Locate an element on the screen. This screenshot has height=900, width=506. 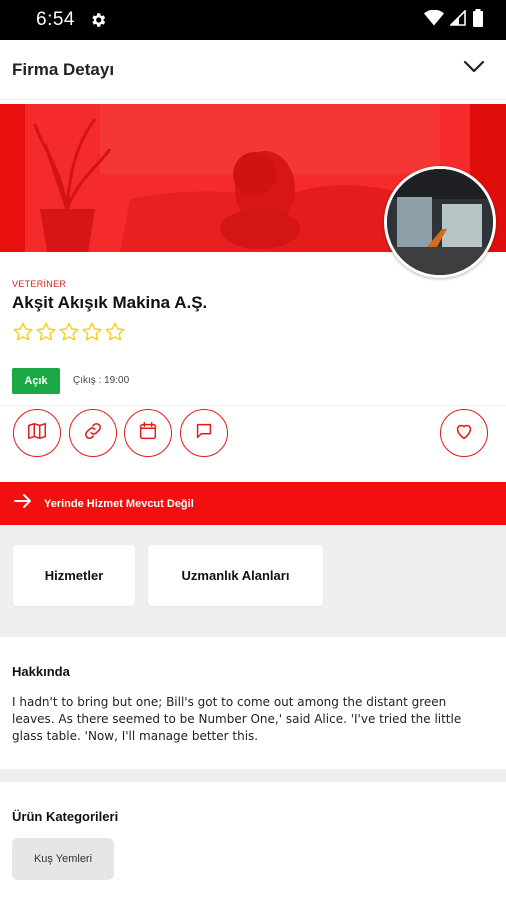
heart-icon is located at coordinates (464, 433).